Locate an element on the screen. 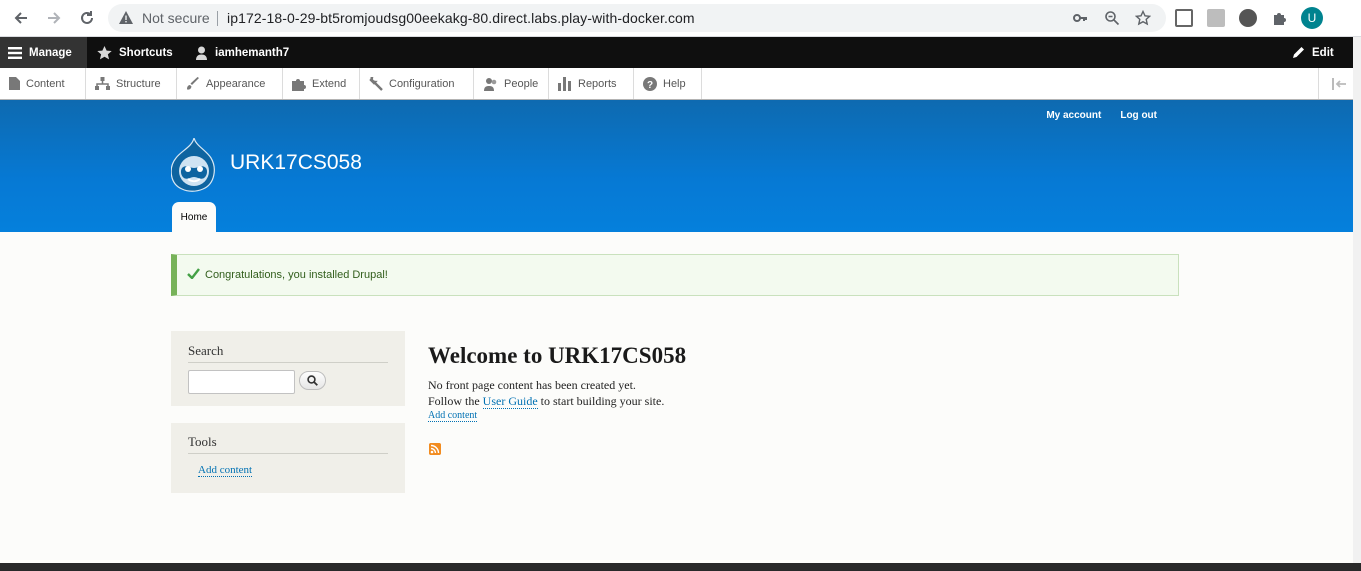  pencil-icon is located at coordinates (1298, 52).